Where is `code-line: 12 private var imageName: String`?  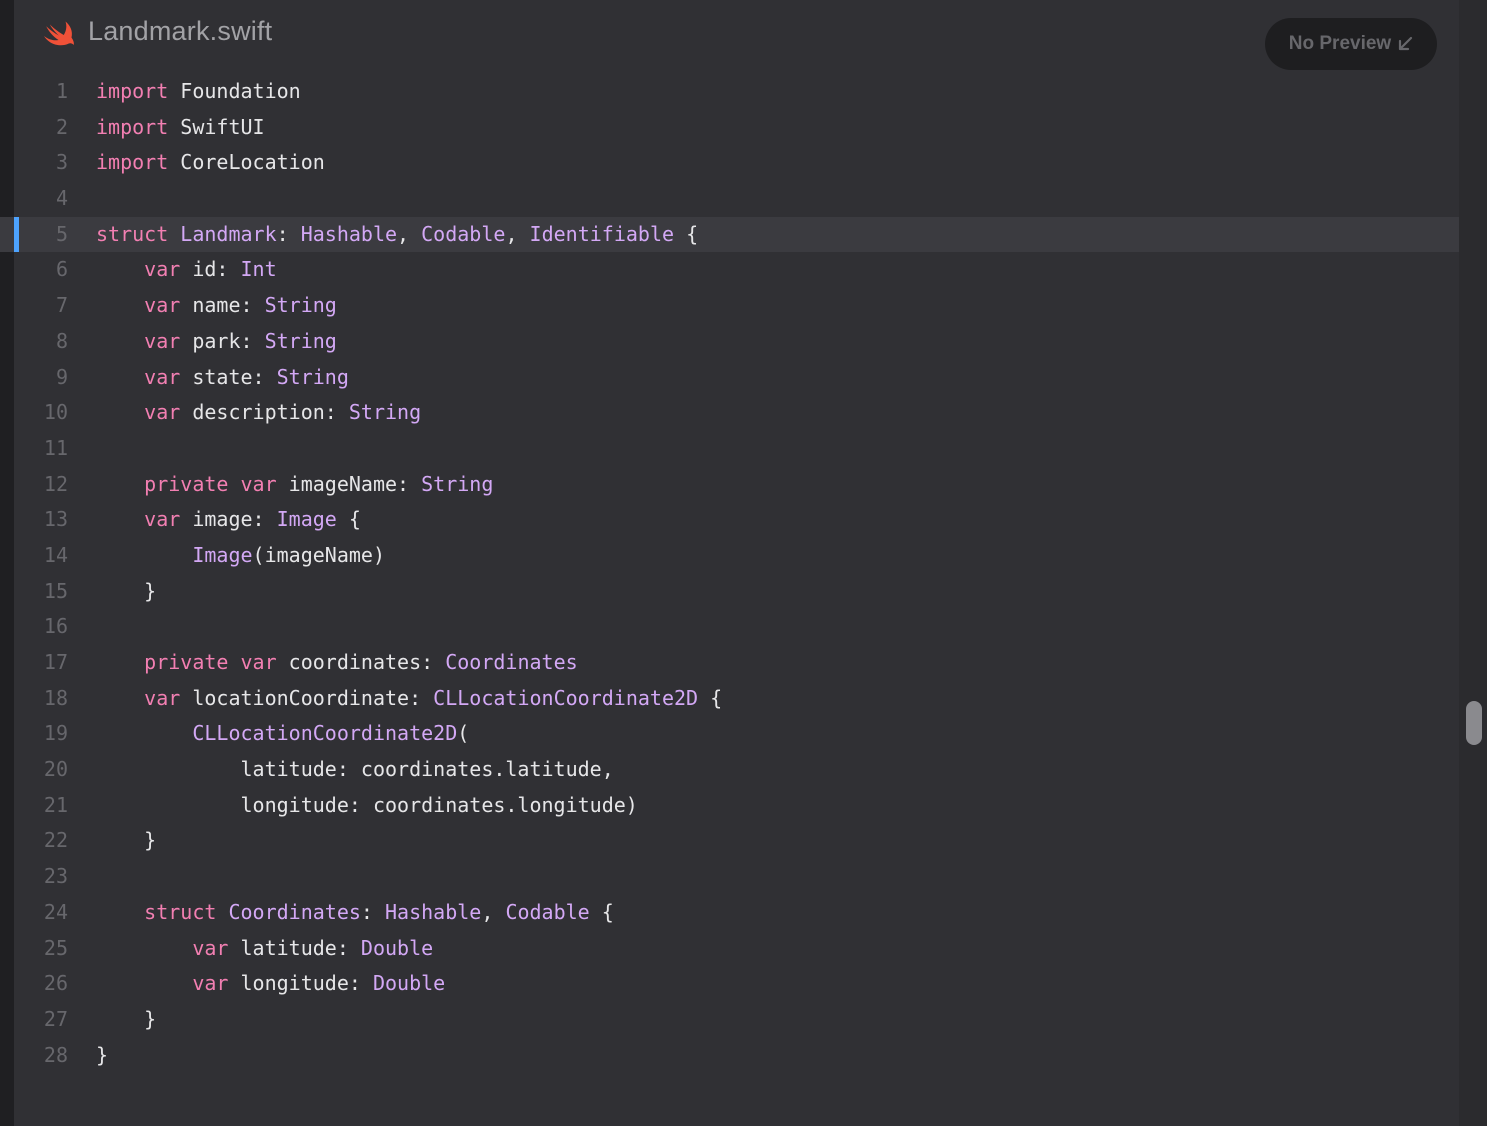
code-line: 12 private var imageName: String is located at coordinates (729, 485).